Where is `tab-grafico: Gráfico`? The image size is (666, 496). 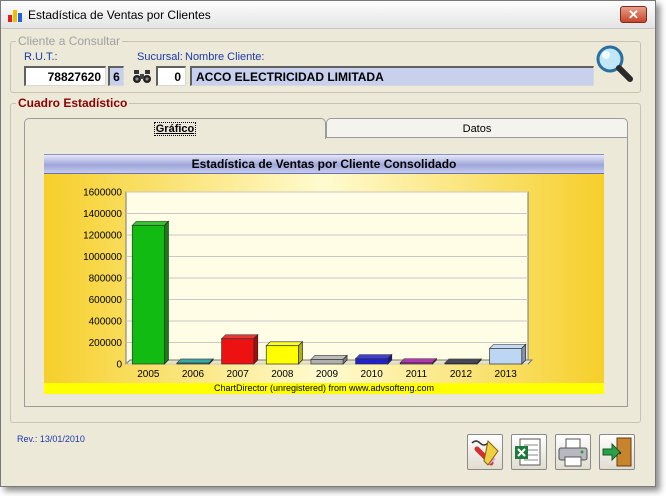
tab-grafico: Gráfico is located at coordinates (175, 128).